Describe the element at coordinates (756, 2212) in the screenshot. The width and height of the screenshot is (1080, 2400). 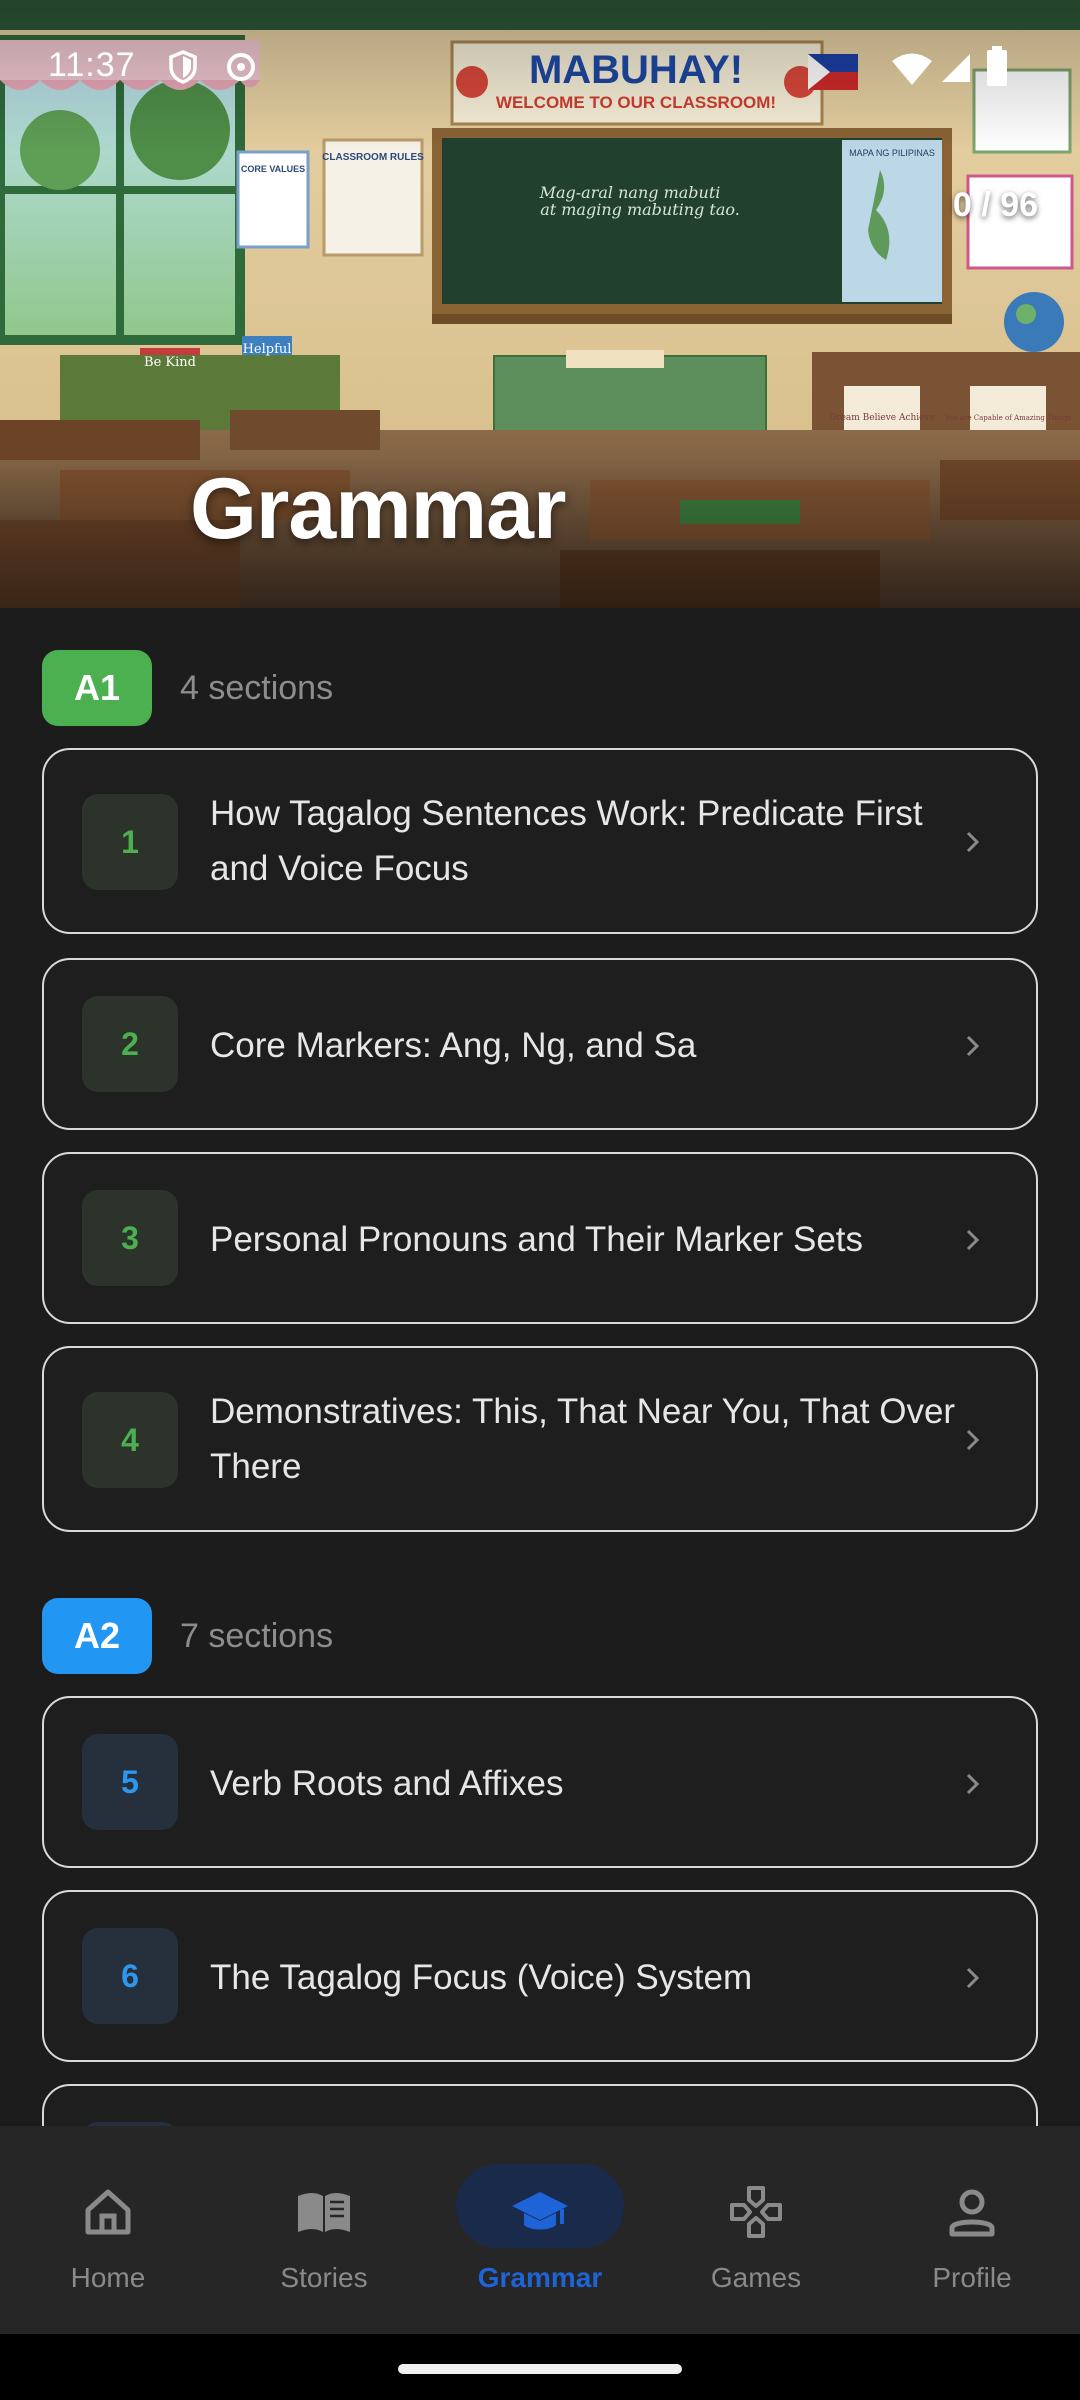
I see `gamepad-icon` at that location.